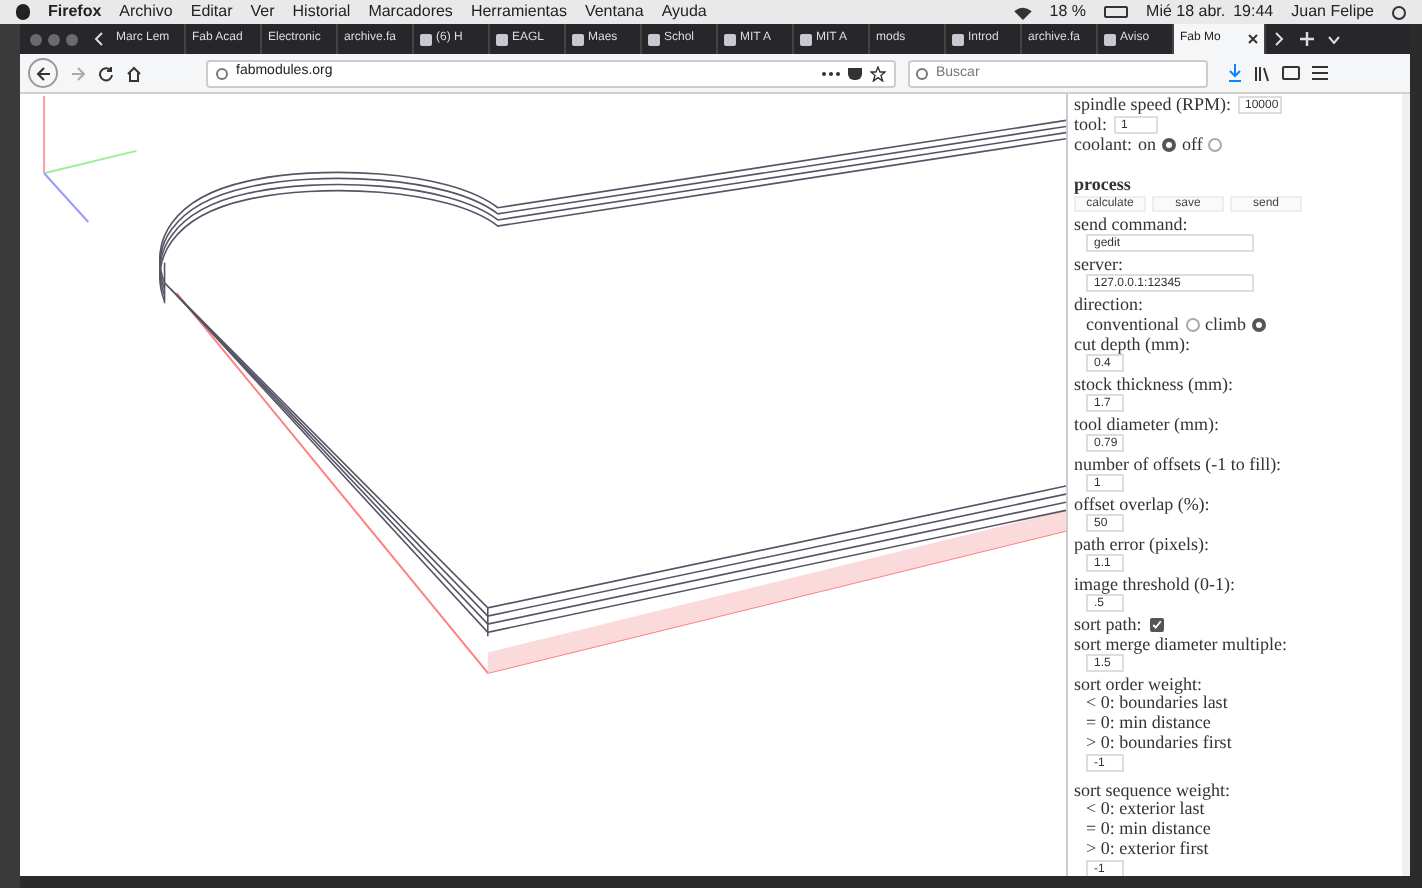 The height and width of the screenshot is (888, 1422). Describe the element at coordinates (1152, 104) in the screenshot. I see `field-label: spindle speed (RPM):` at that location.